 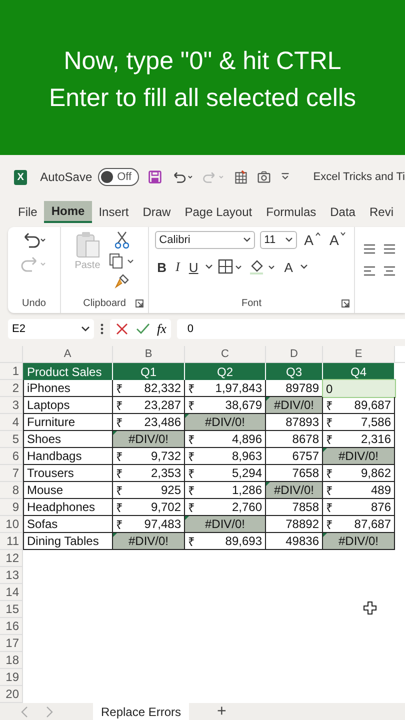 I want to click on row-header: 10, so click(x=11, y=524).